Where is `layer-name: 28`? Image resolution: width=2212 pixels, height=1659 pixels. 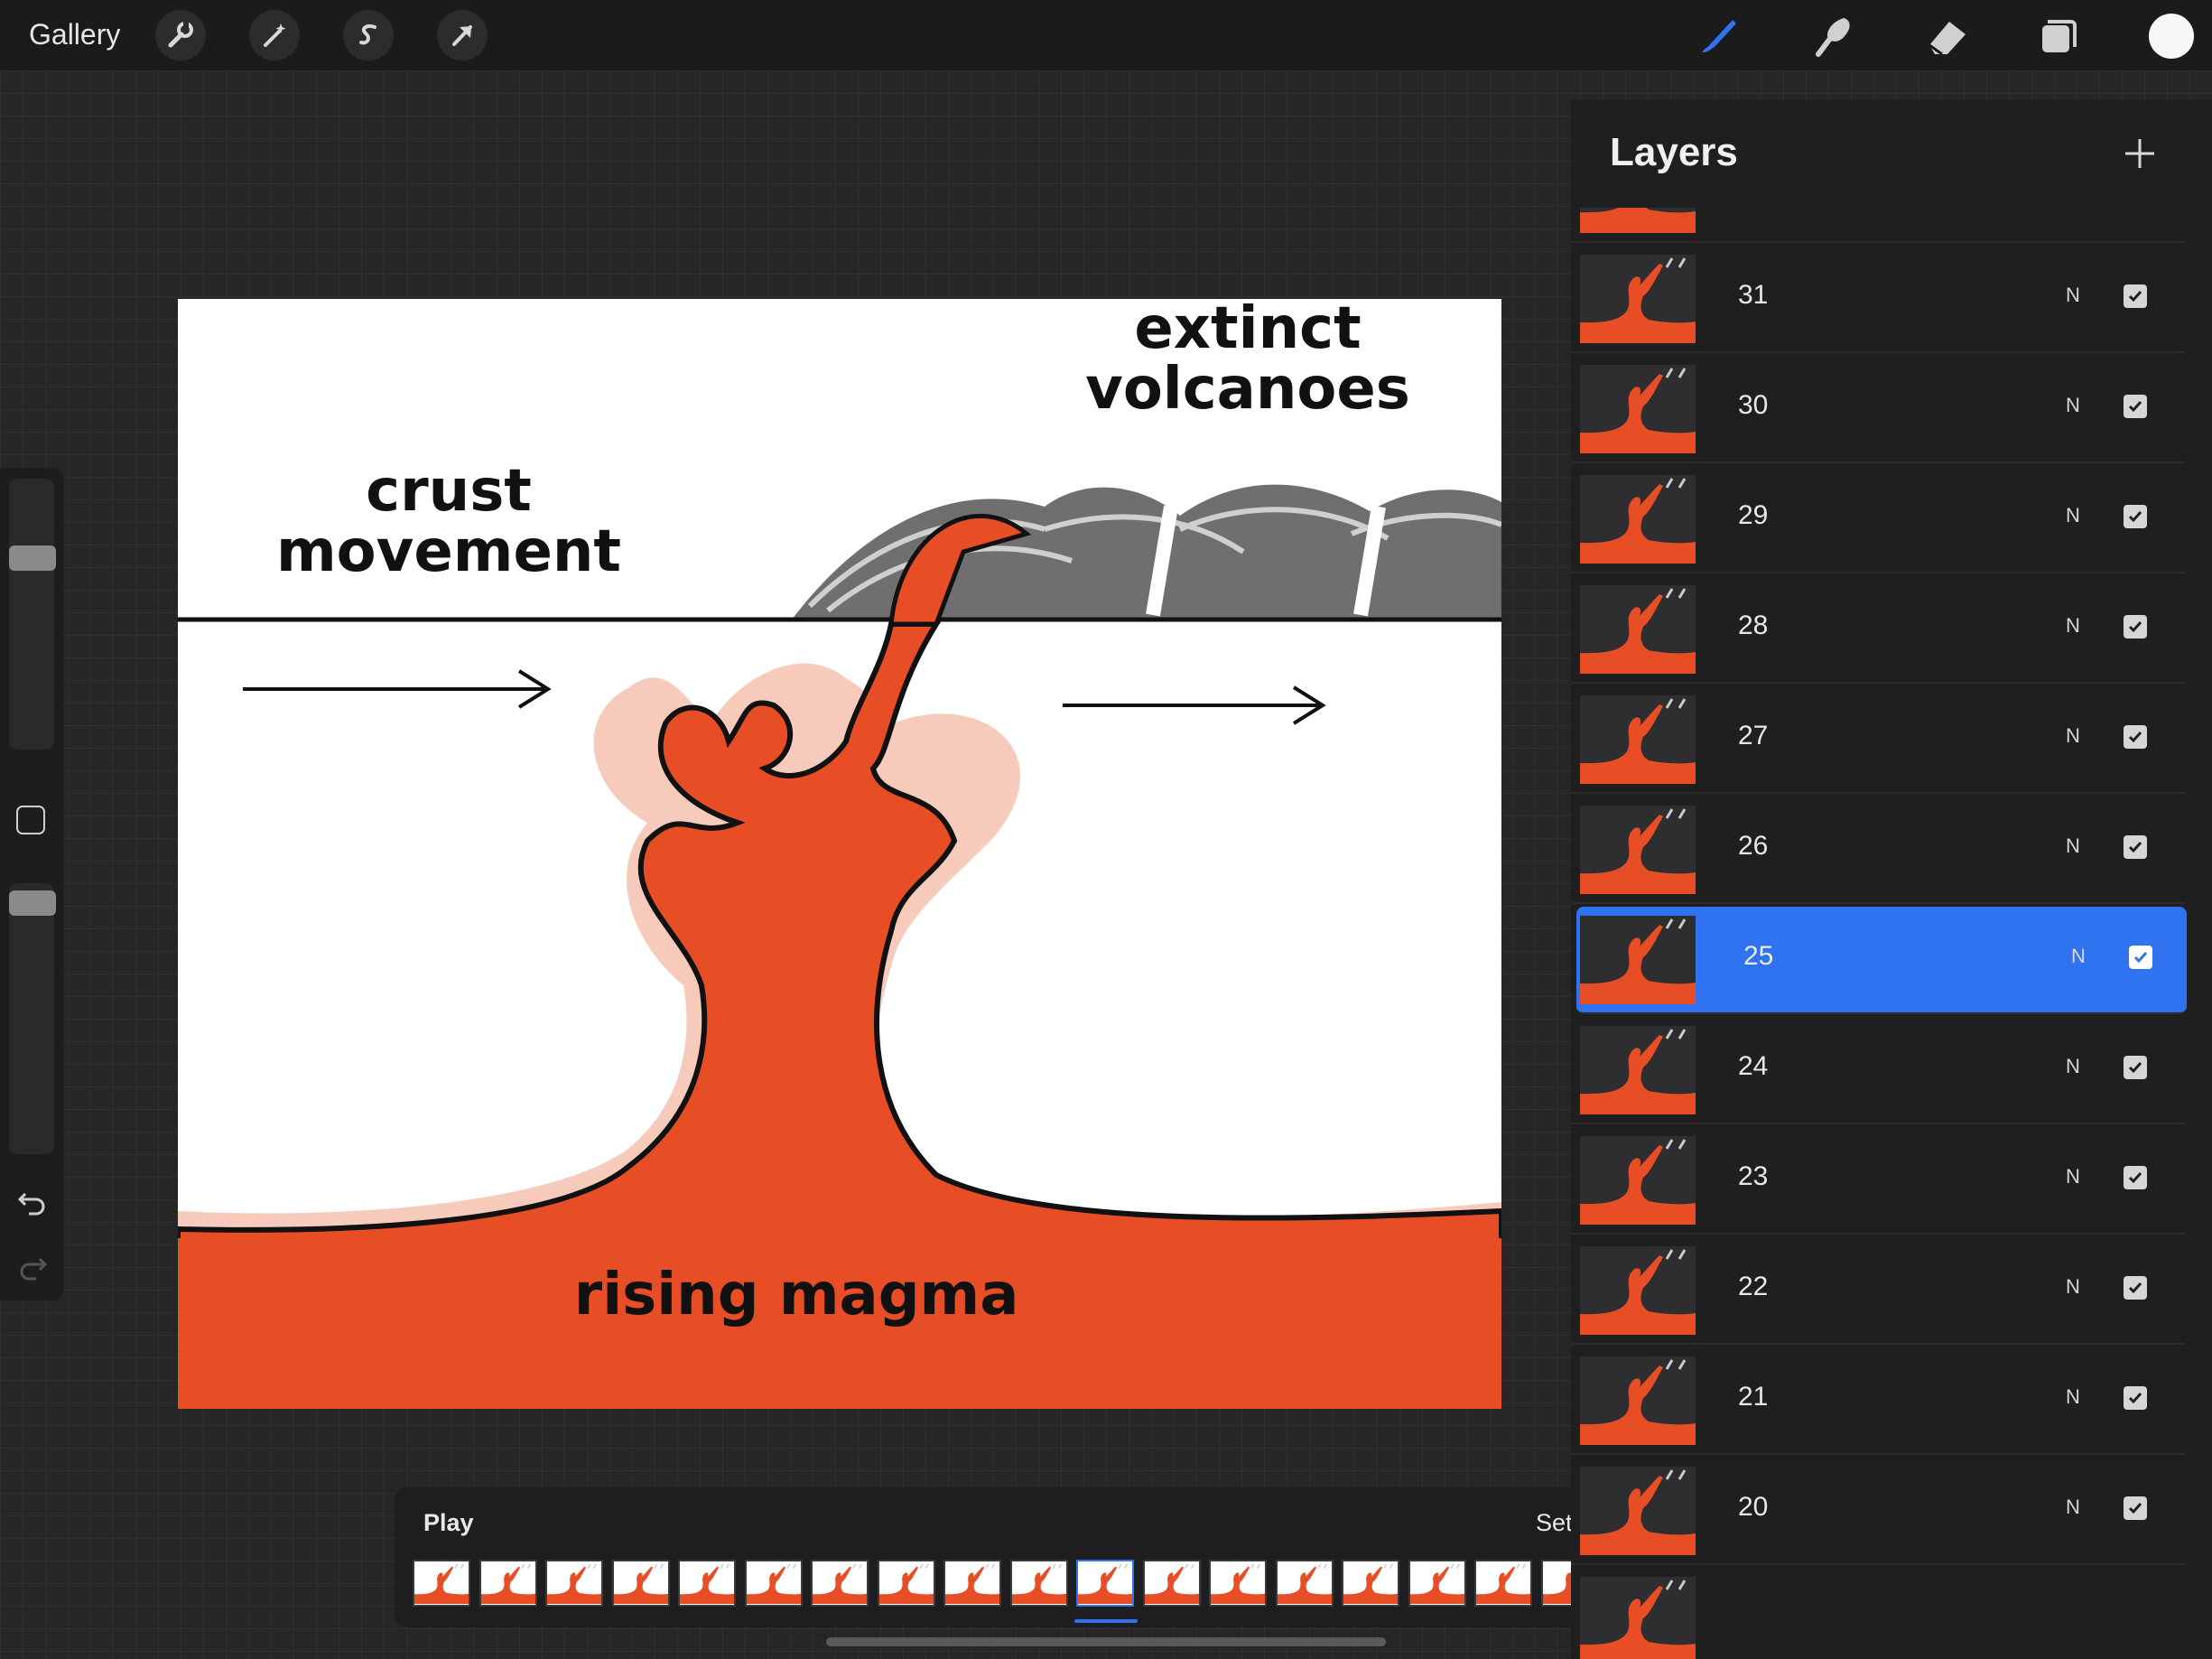
layer-name: 28 is located at coordinates (1753, 625).